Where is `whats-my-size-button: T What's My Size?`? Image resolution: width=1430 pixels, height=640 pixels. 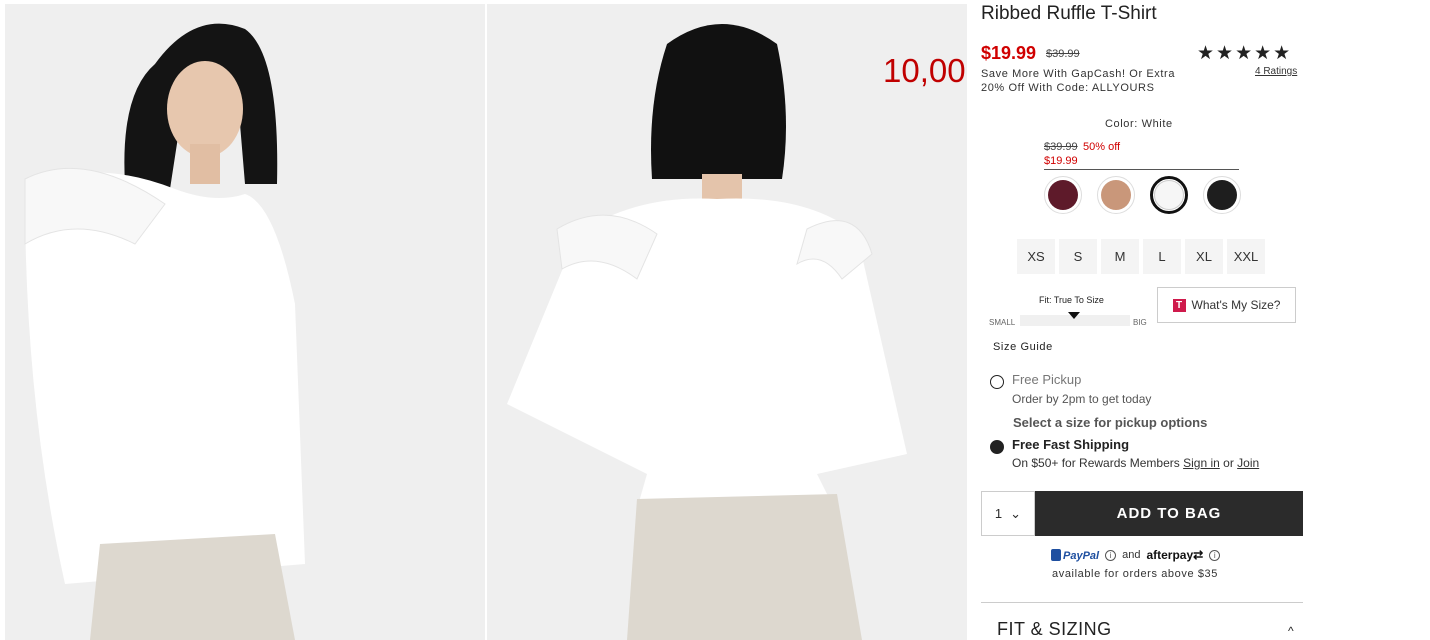
whats-my-size-button: T What's My Size? is located at coordinates (1226, 305).